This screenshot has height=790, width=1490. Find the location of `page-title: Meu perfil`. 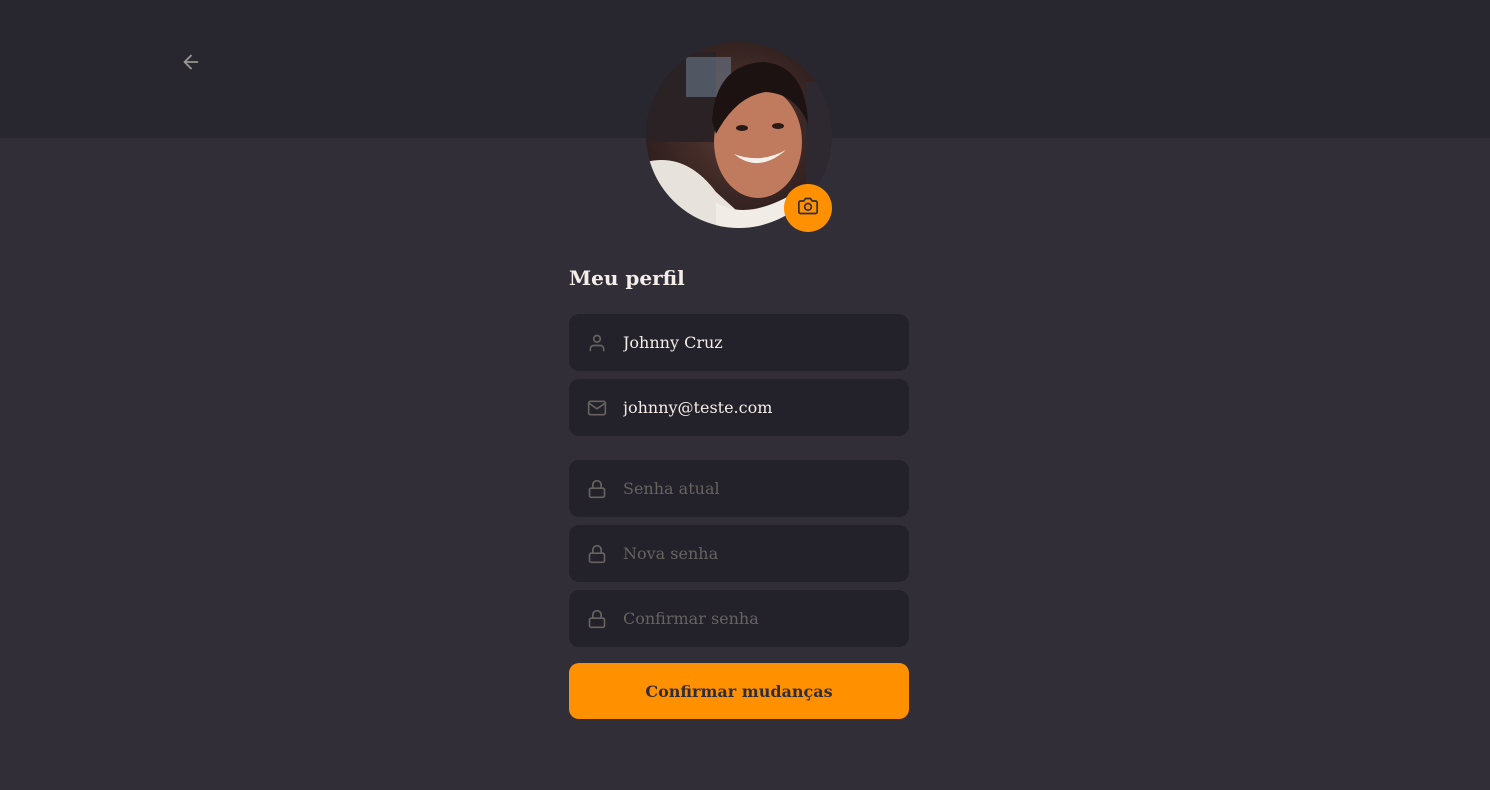

page-title: Meu perfil is located at coordinates (627, 278).